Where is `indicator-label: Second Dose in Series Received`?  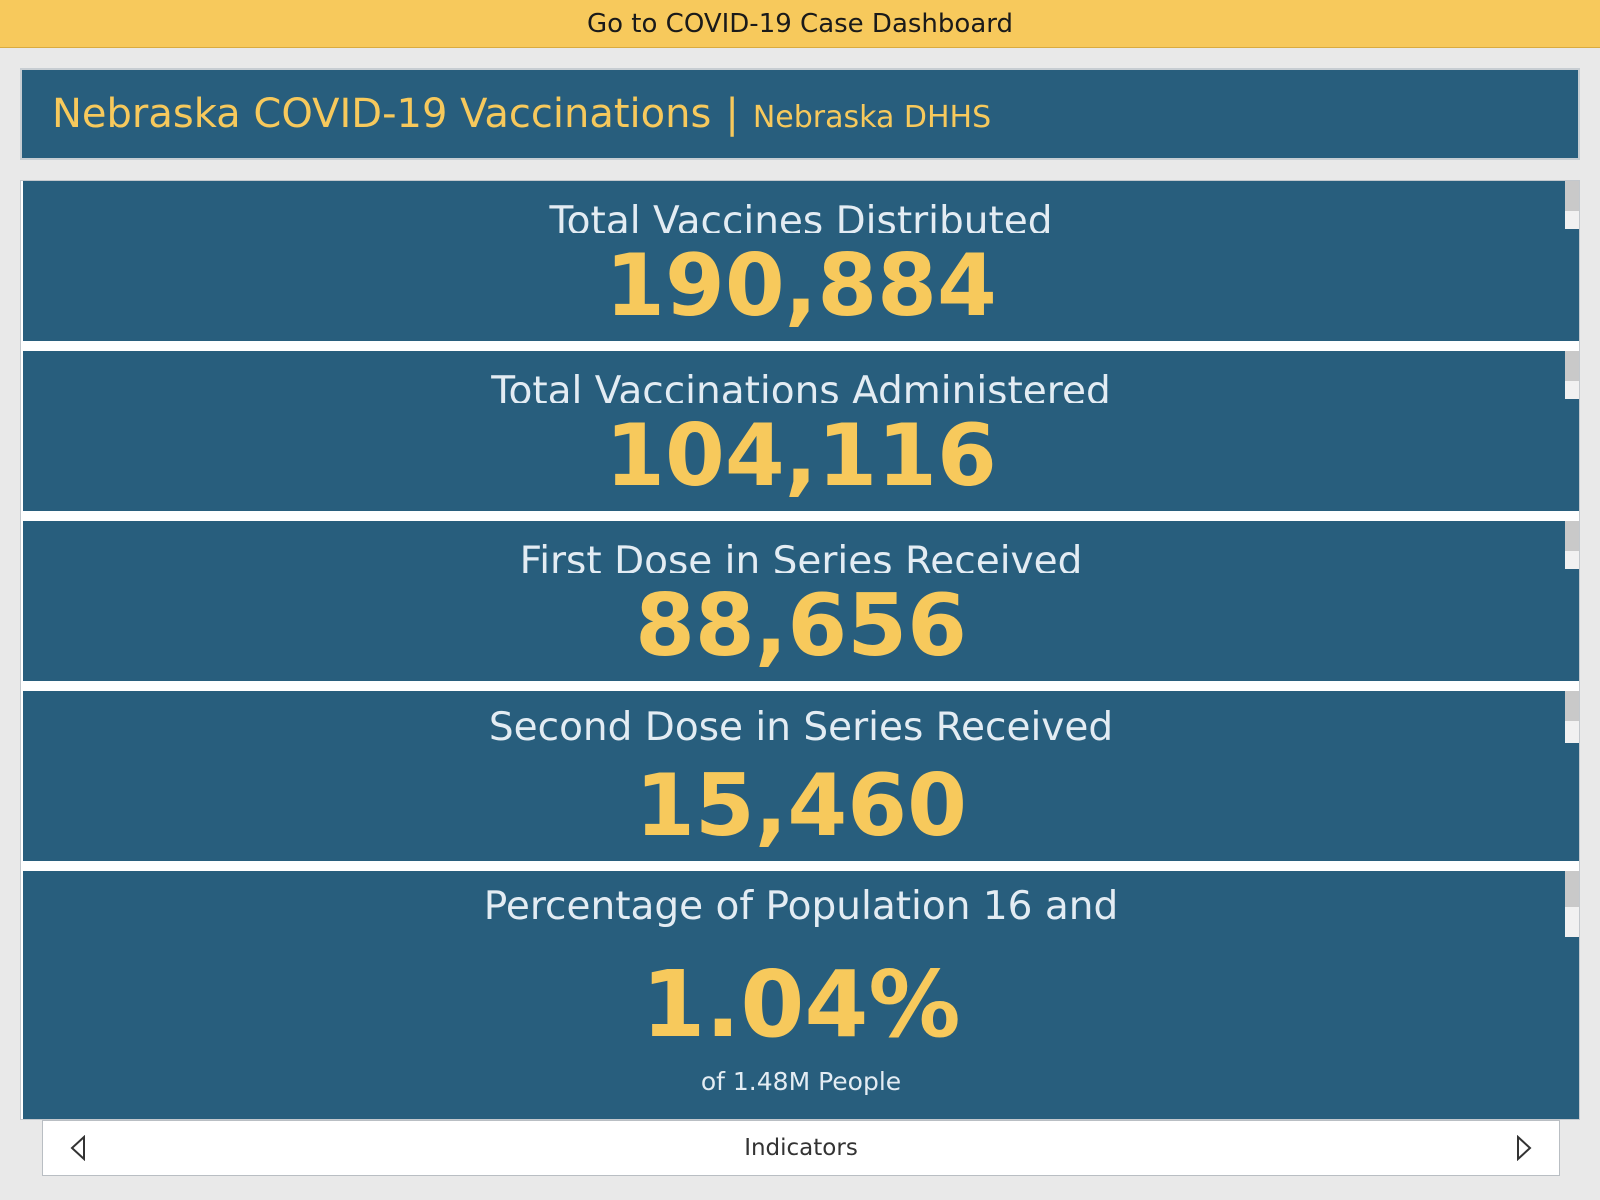
indicator-label: Second Dose in Series Received is located at coordinates (801, 727).